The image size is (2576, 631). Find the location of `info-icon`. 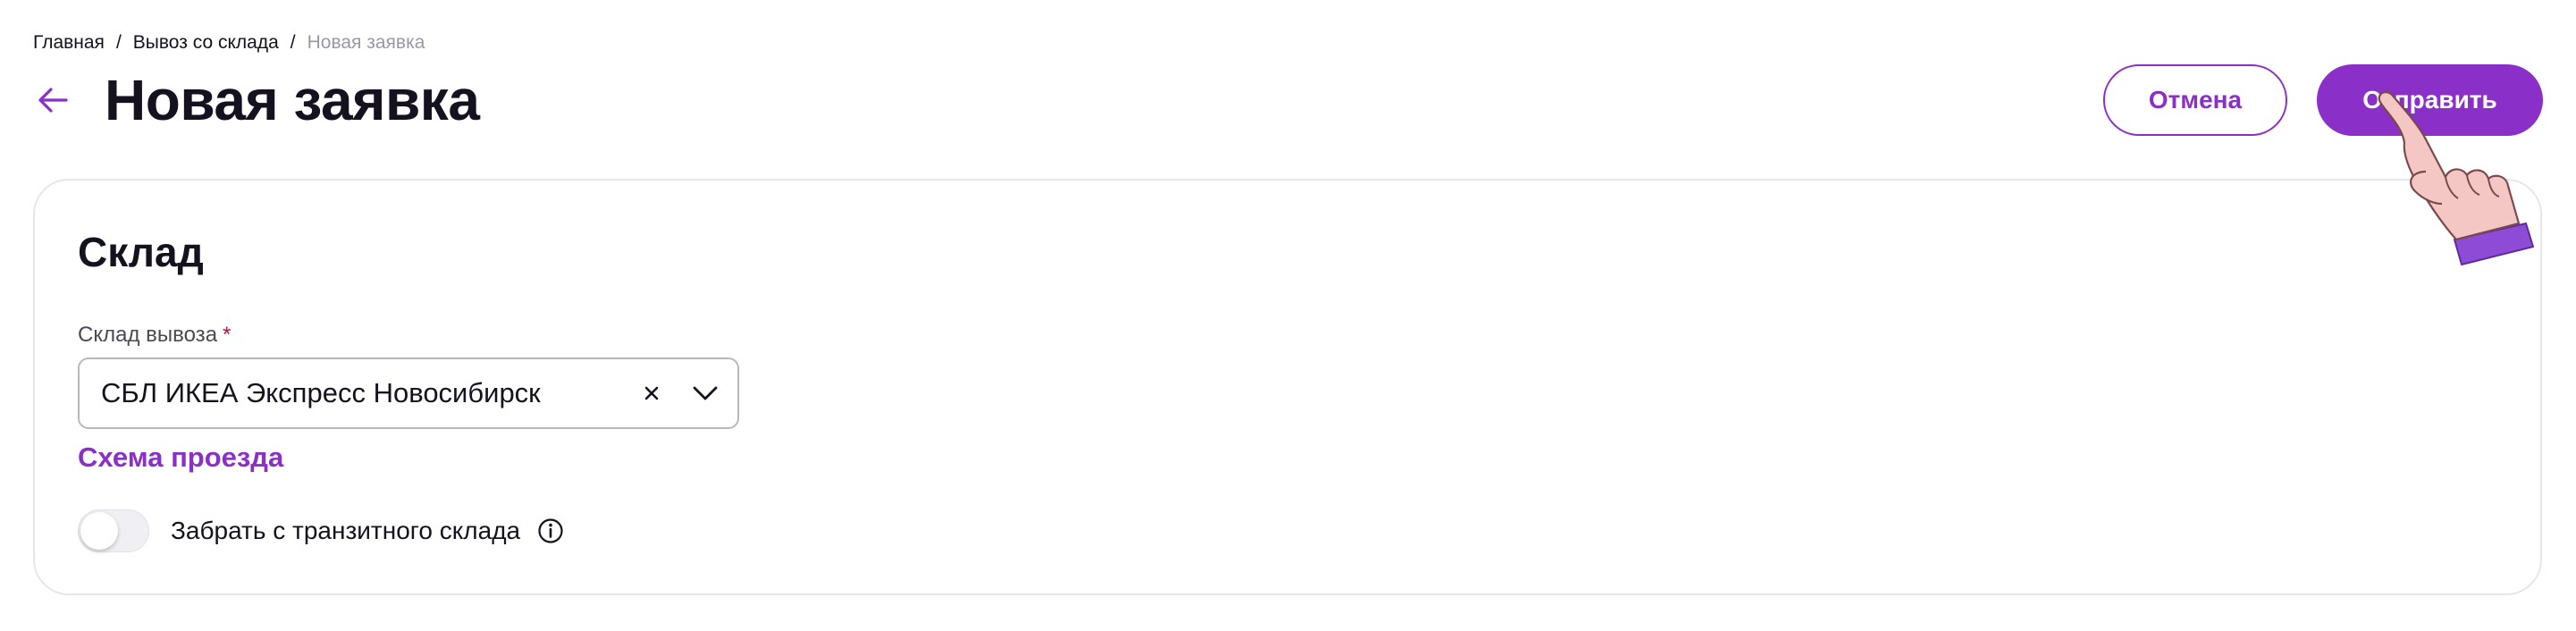

info-icon is located at coordinates (551, 531).